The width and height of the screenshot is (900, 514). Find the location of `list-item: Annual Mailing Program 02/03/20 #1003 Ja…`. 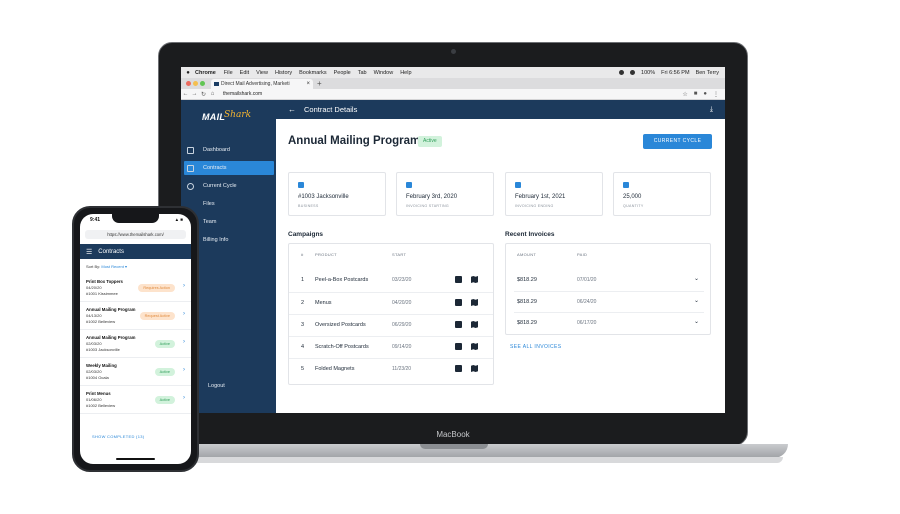

list-item: Annual Mailing Program 02/03/20 #1003 Ja… is located at coordinates (135, 344).